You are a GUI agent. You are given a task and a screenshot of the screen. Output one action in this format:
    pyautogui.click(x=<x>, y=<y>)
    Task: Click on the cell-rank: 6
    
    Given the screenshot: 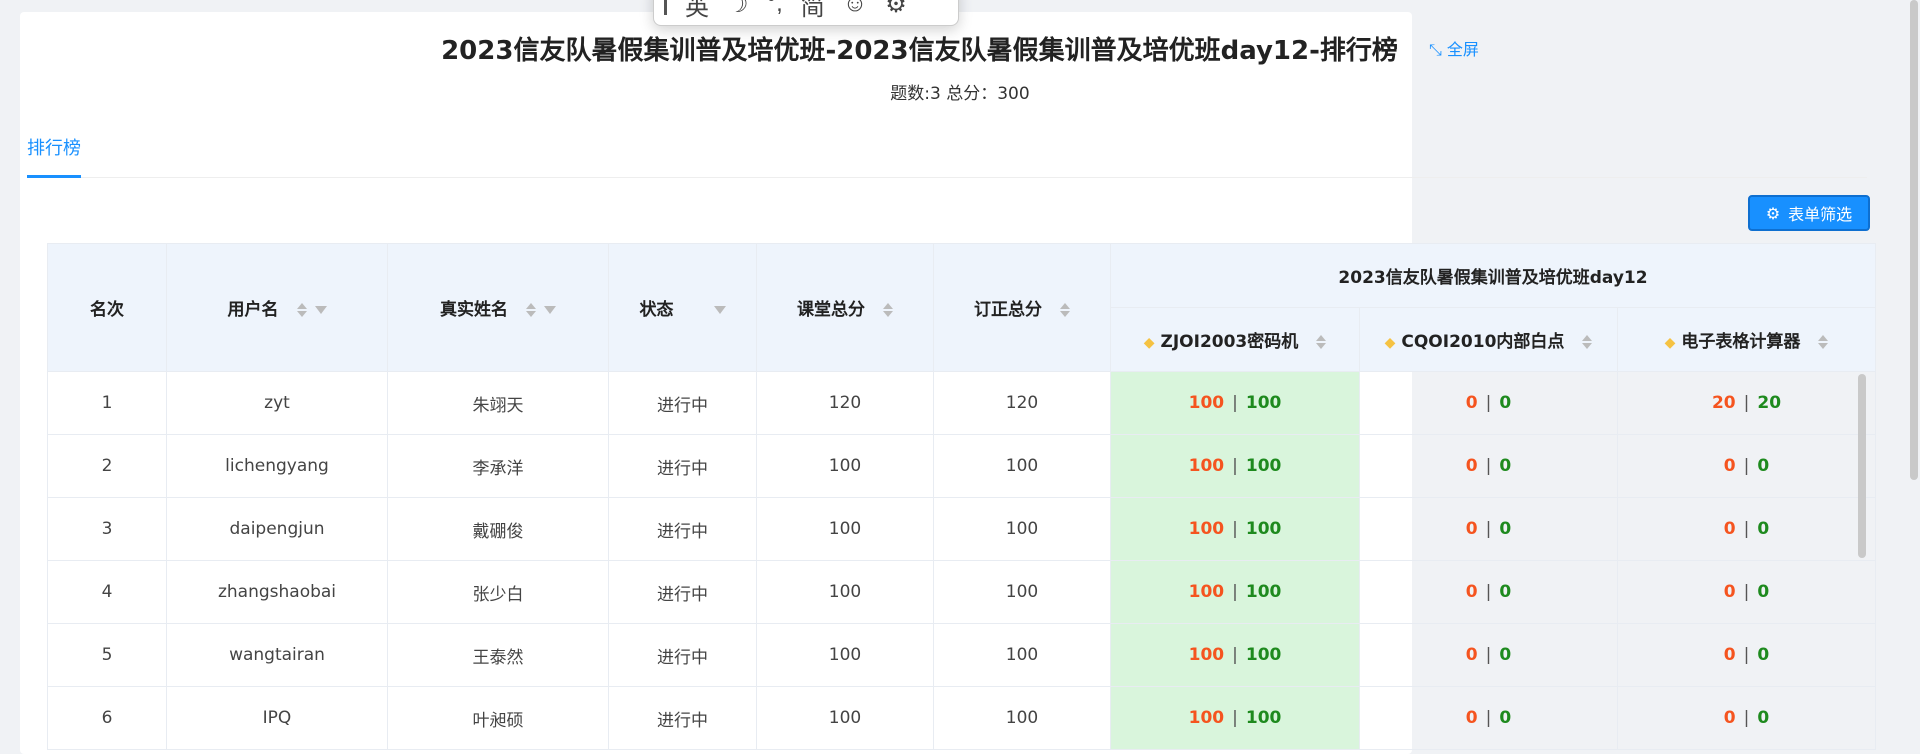 What is the action you would take?
    pyautogui.click(x=107, y=718)
    